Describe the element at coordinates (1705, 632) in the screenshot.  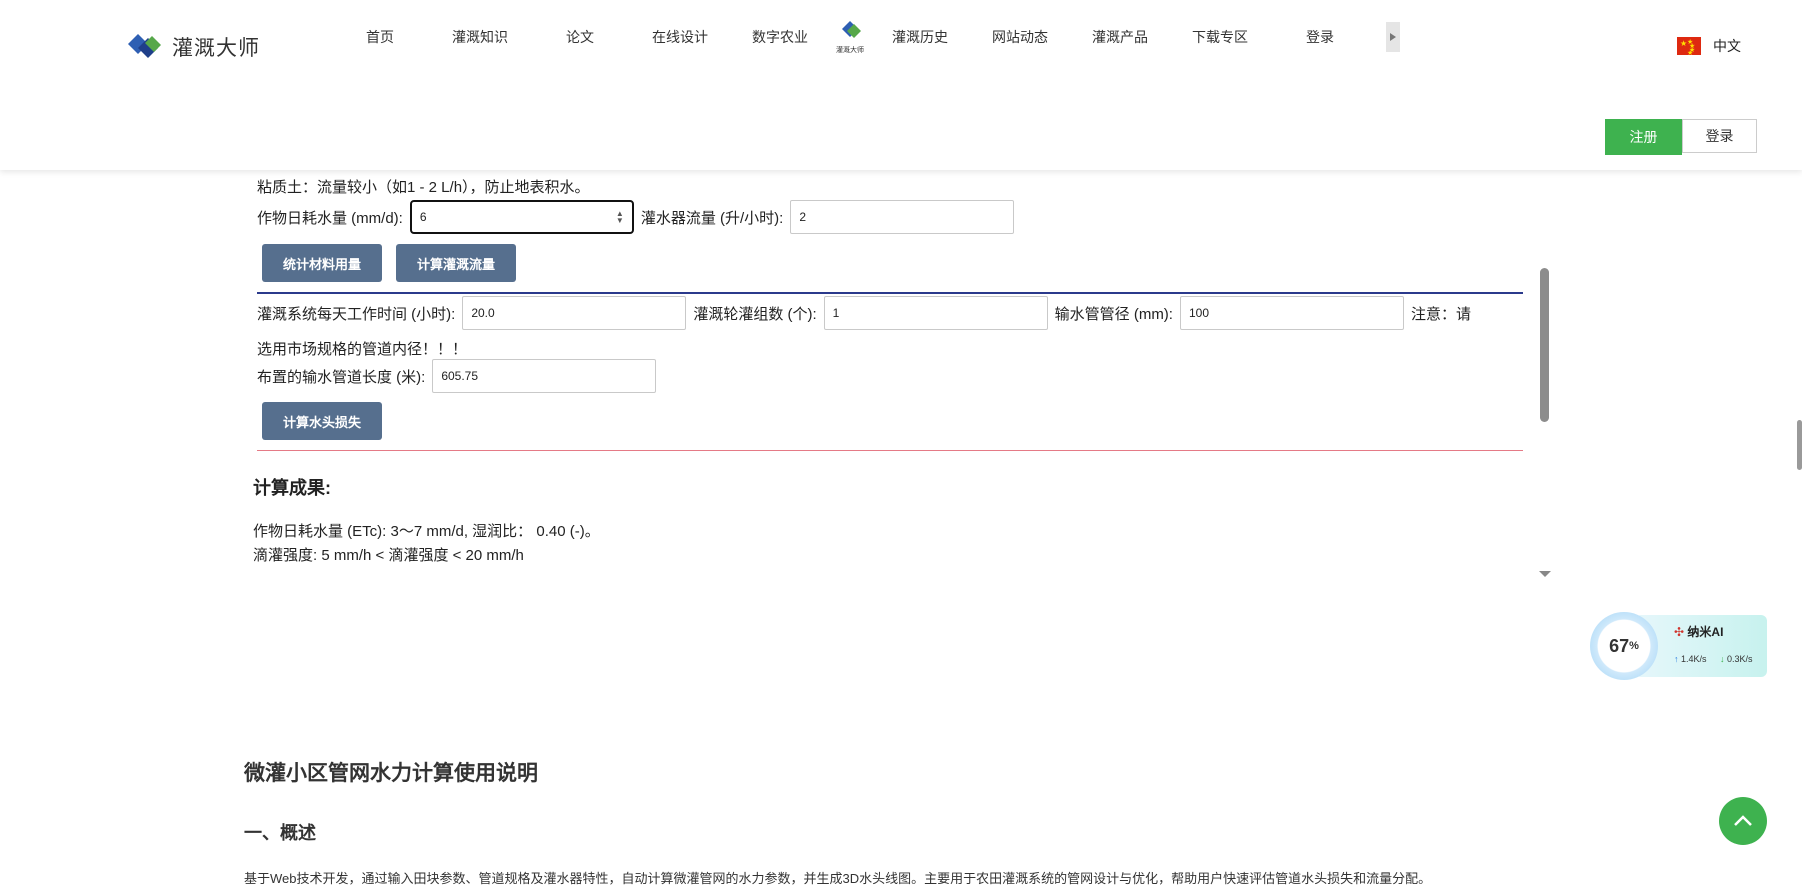
I see `ai-name-label: 纳米AI` at that location.